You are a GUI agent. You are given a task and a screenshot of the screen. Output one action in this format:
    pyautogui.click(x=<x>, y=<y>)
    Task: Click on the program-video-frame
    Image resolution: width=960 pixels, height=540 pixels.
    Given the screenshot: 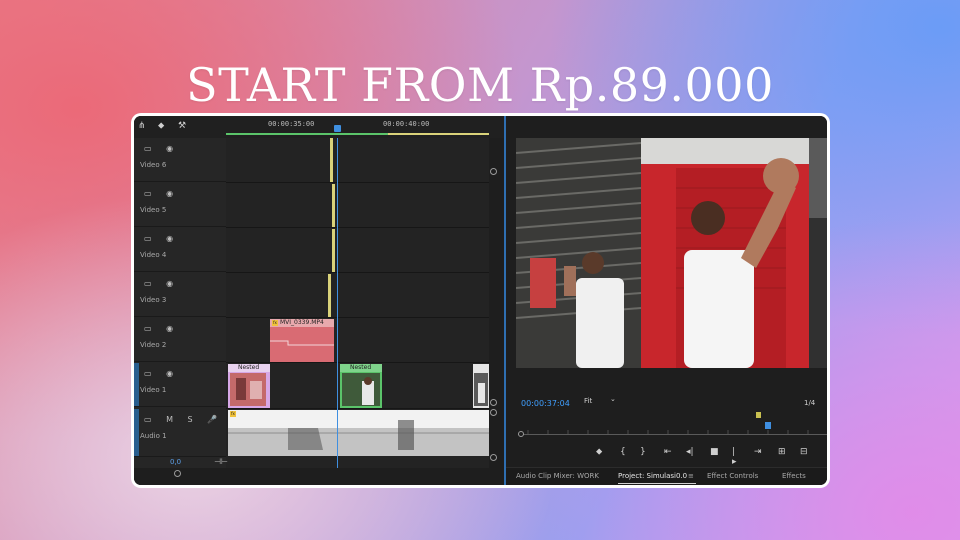 What is the action you would take?
    pyautogui.click(x=671, y=253)
    